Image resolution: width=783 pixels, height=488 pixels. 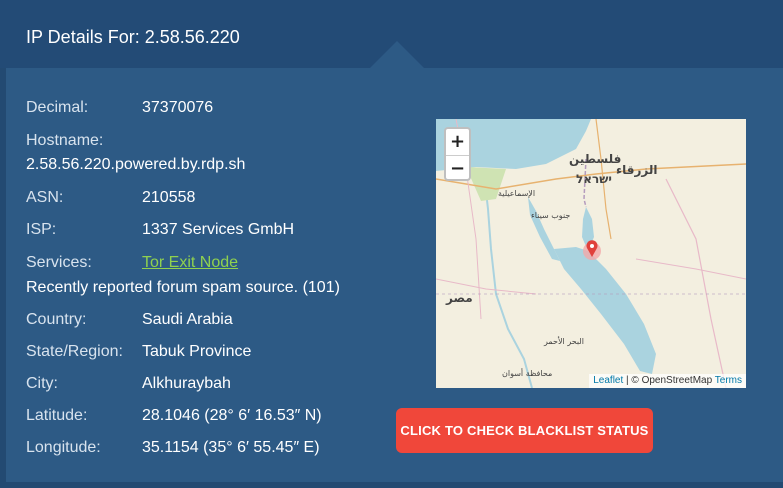 What do you see at coordinates (136, 164) in the screenshot?
I see `hostname-value: 2.58.56.220.powered.by.rdp.sh` at bounding box center [136, 164].